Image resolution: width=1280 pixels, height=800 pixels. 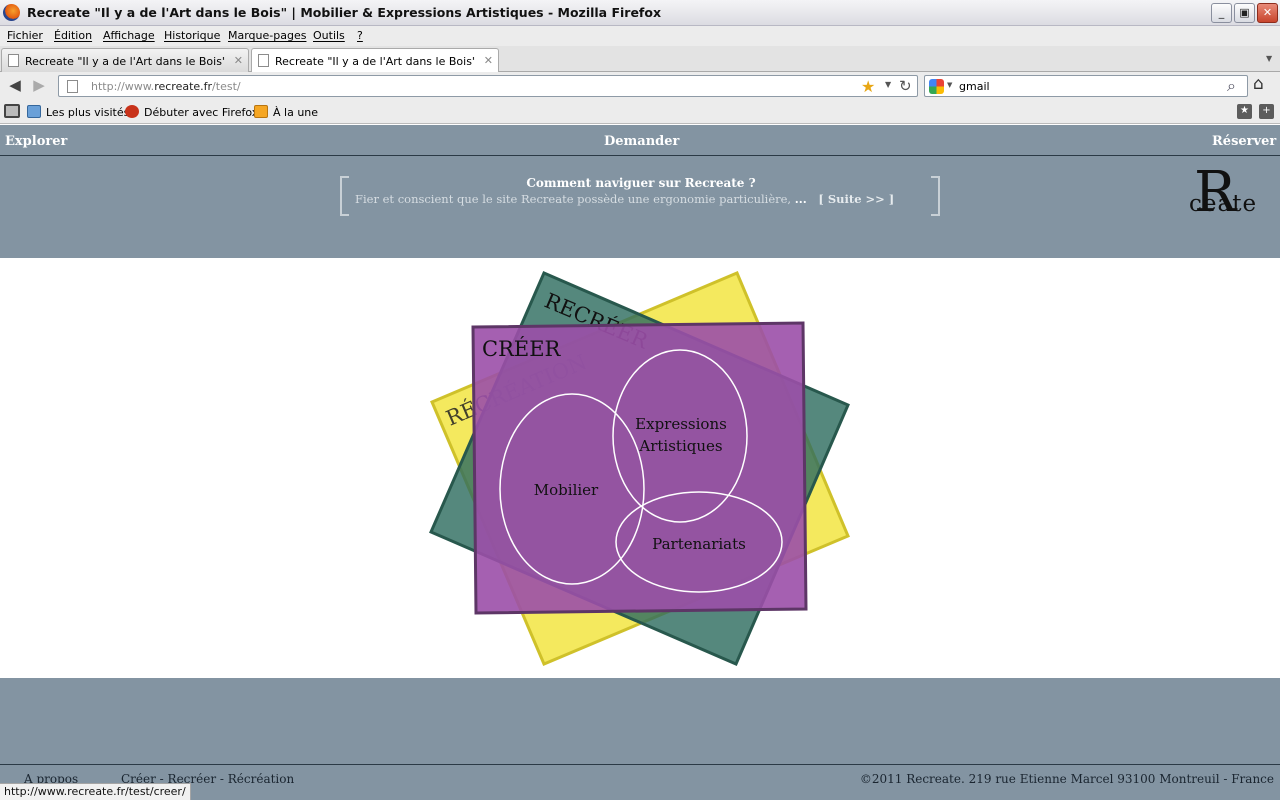 I want to click on reload-icon: ↻, so click(x=905, y=86).